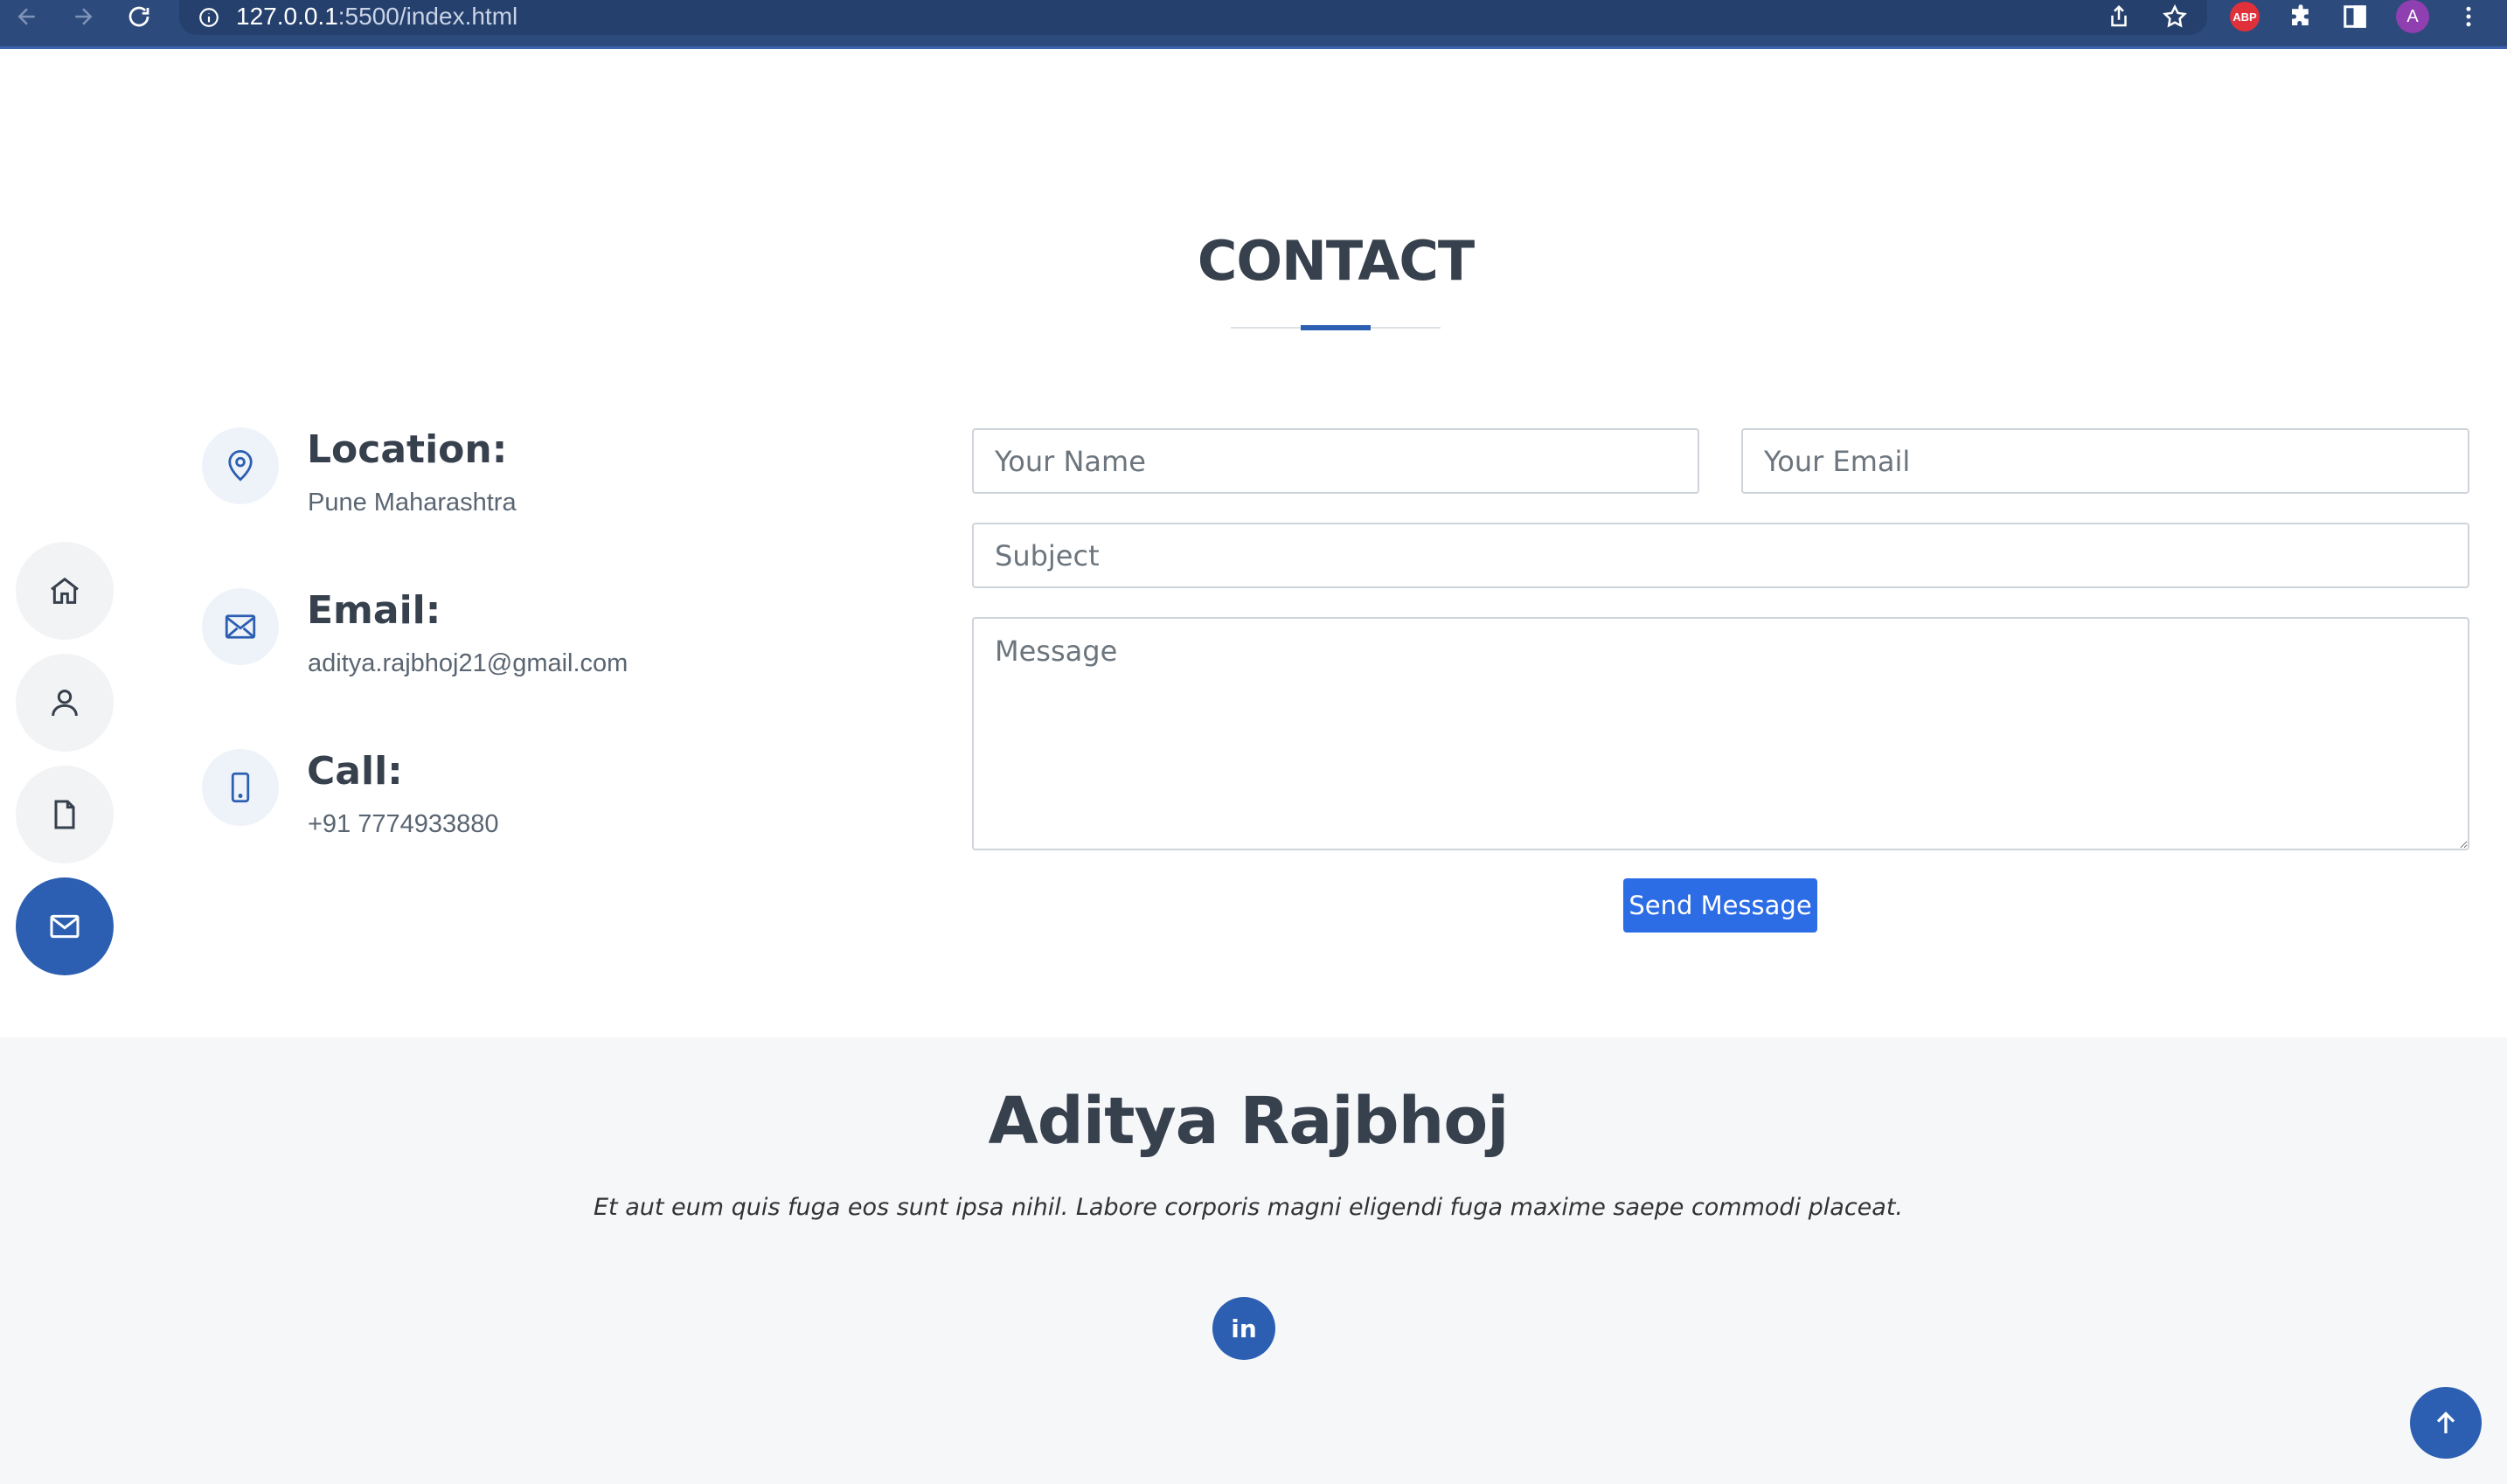 The image size is (2507, 1484). I want to click on nav-about, so click(65, 703).